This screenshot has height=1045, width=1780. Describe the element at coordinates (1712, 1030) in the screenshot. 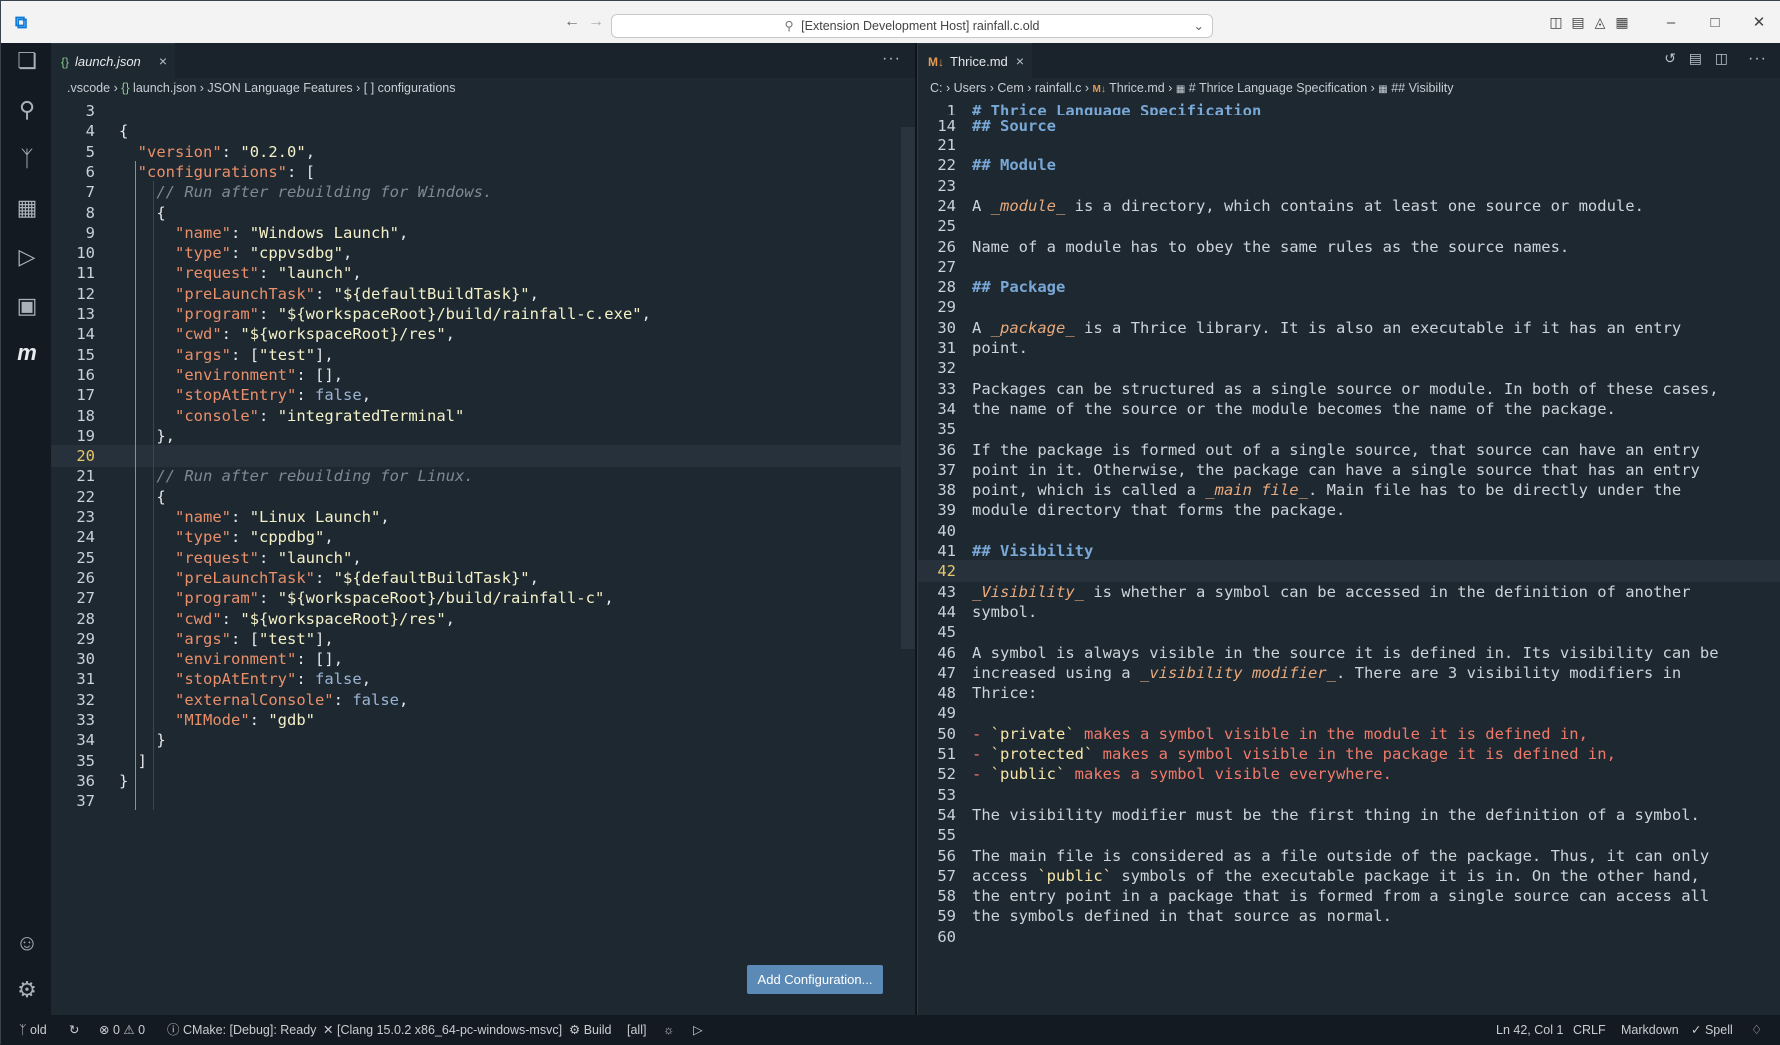

I see `spell-status: ✓ Spell` at that location.